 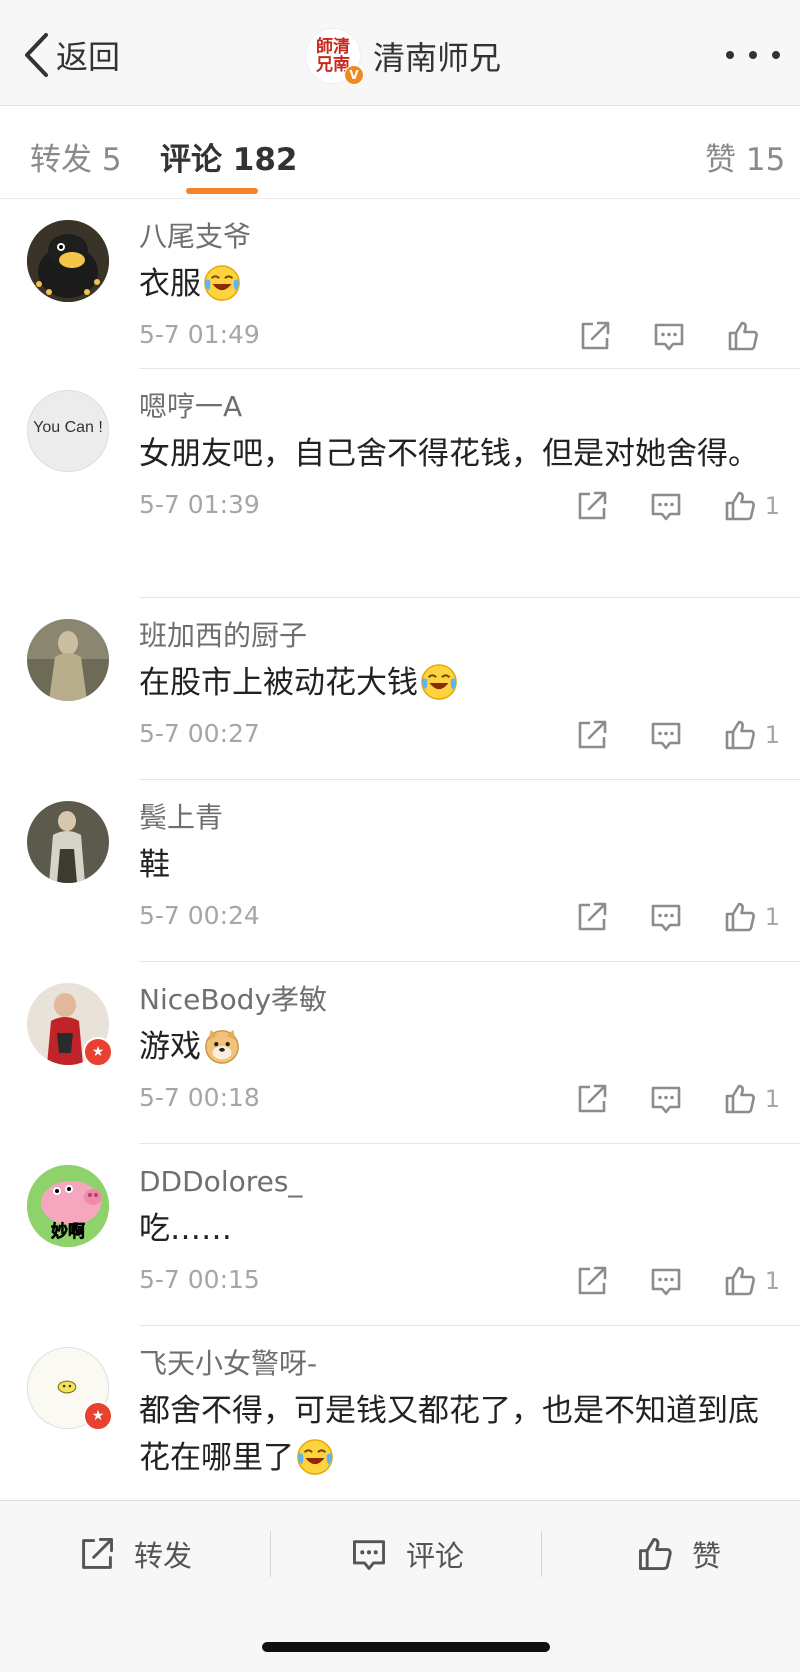 I want to click on comment-actions, so click(x=659, y=336).